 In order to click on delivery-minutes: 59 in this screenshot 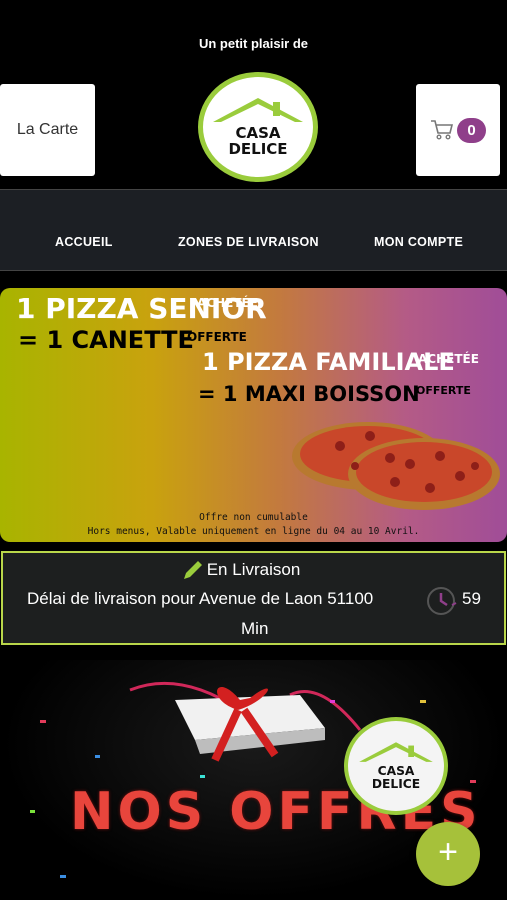, I will do `click(471, 598)`.